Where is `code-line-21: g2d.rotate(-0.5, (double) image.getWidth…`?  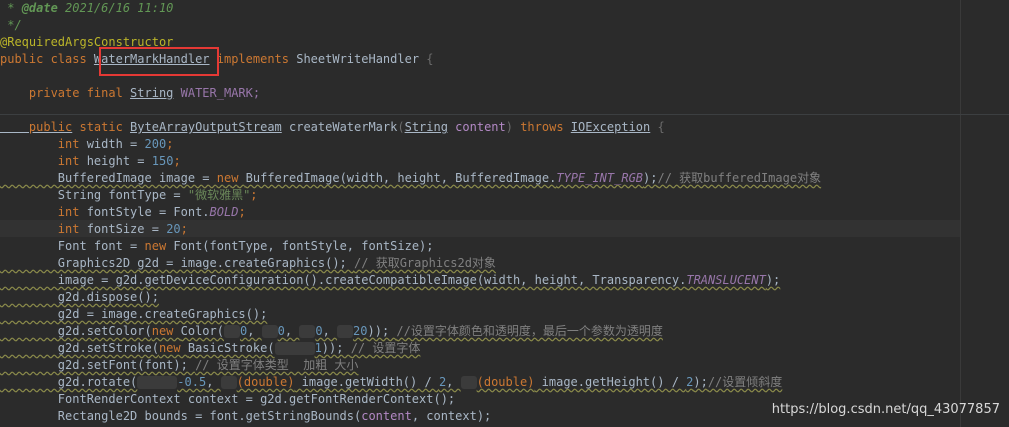 code-line-21: g2d.rotate(-0.5, (double) image.getWidth… is located at coordinates (391, 382).